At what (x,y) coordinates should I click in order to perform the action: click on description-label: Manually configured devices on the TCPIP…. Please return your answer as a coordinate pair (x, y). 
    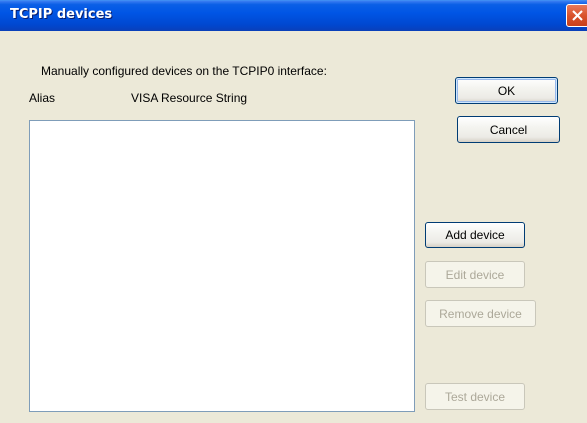
    Looking at the image, I should click on (184, 71).